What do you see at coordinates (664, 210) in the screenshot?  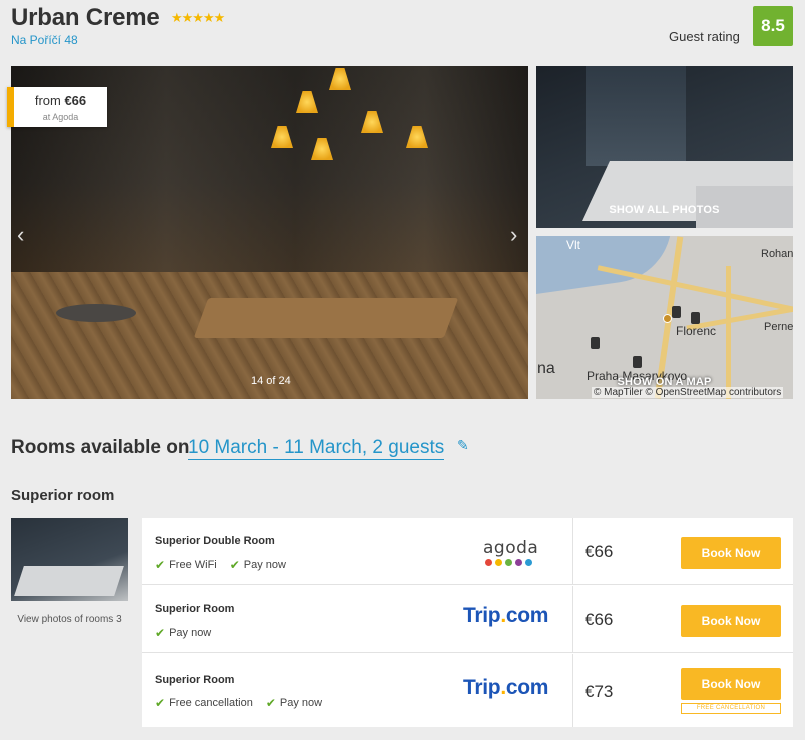 I see `show-all-photos-label: SHOW ALL PHOTOS` at bounding box center [664, 210].